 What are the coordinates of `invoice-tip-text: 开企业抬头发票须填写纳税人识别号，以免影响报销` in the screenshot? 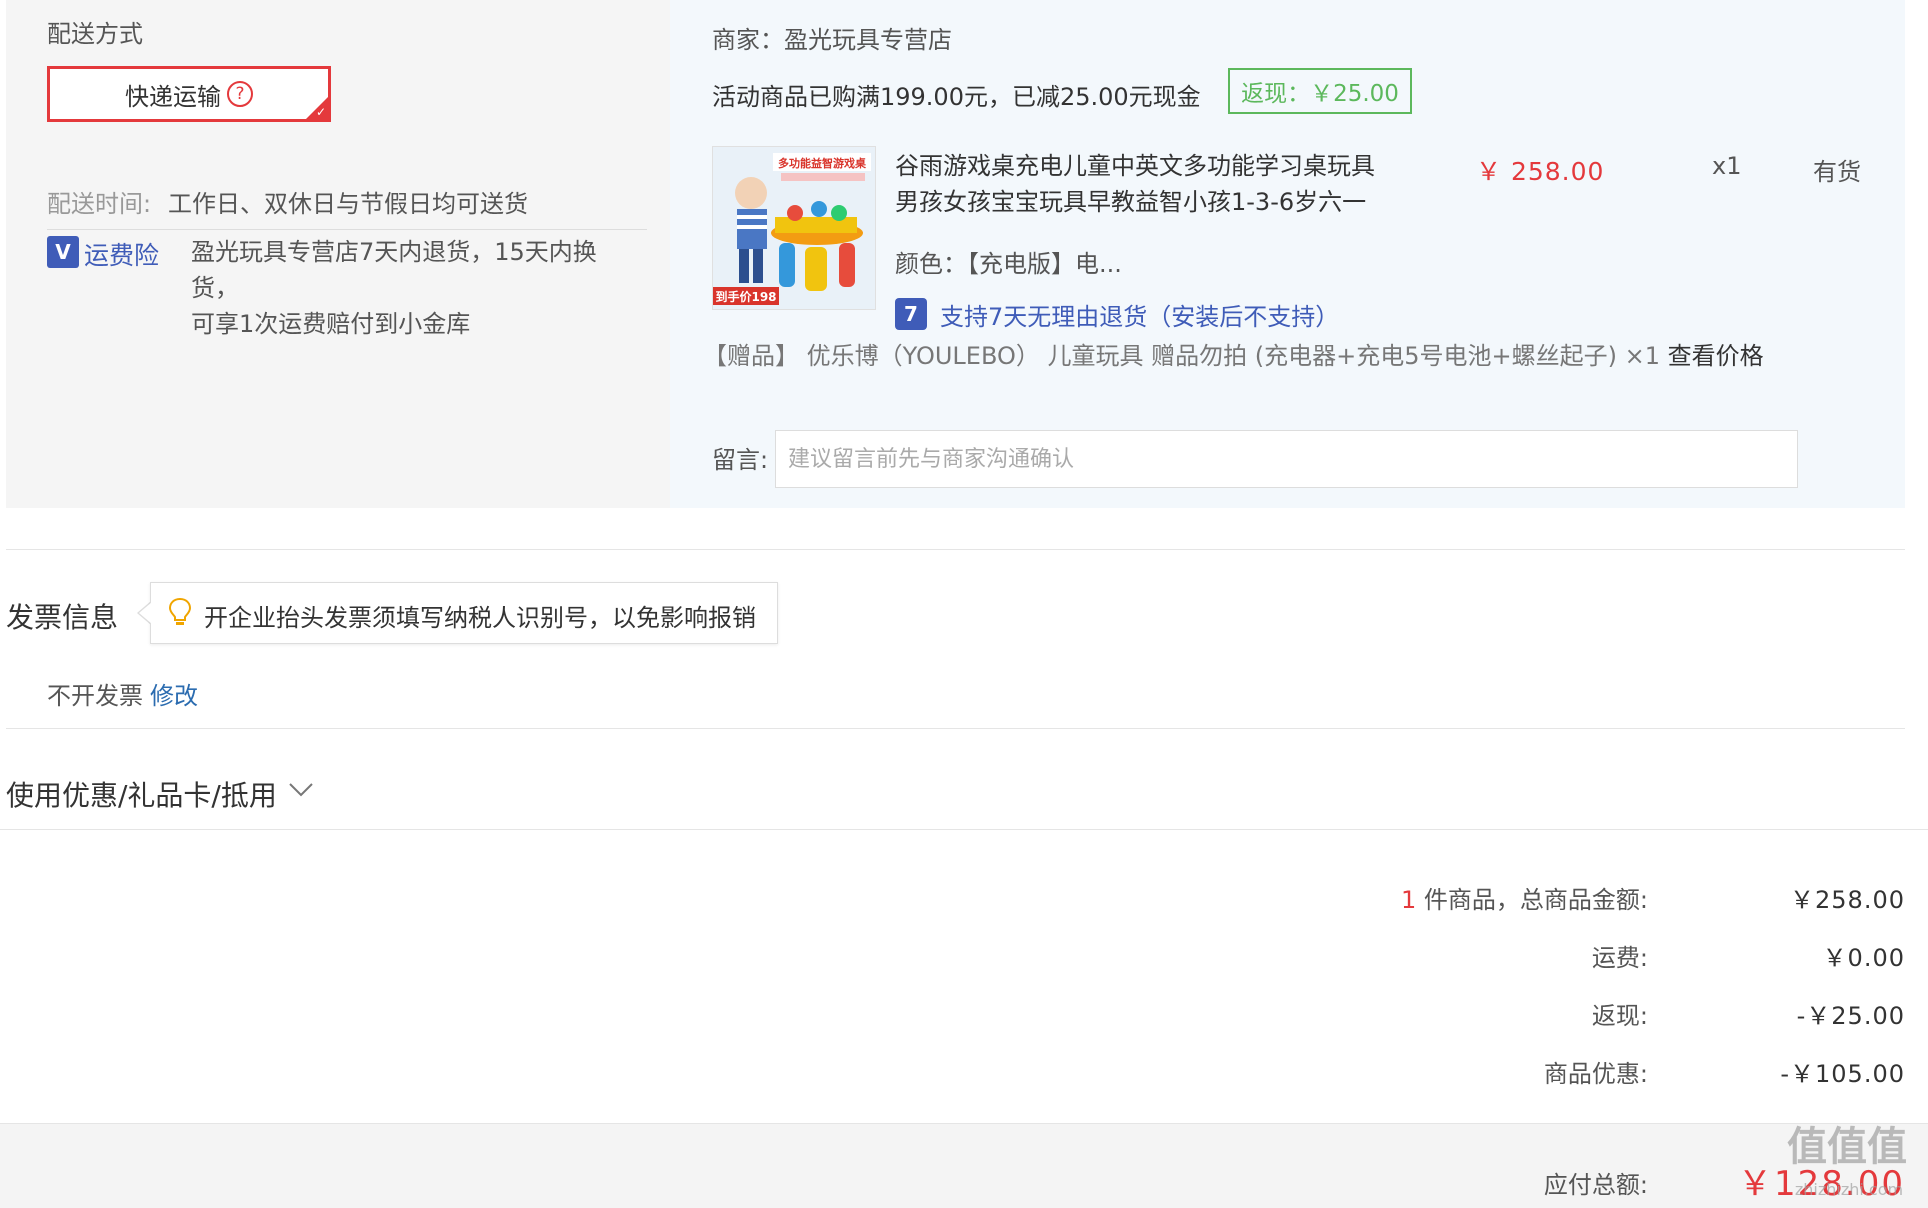 It's located at (480, 618).